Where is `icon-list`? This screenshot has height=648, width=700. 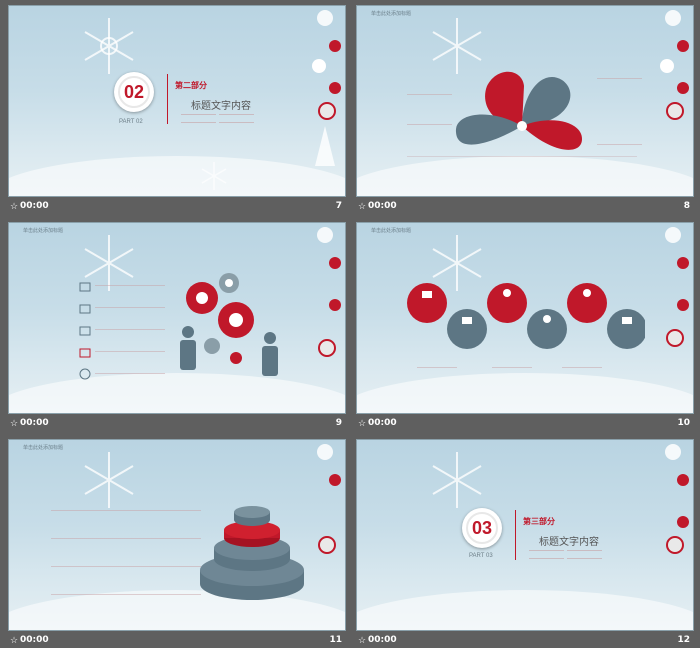 icon-list is located at coordinates (85, 331).